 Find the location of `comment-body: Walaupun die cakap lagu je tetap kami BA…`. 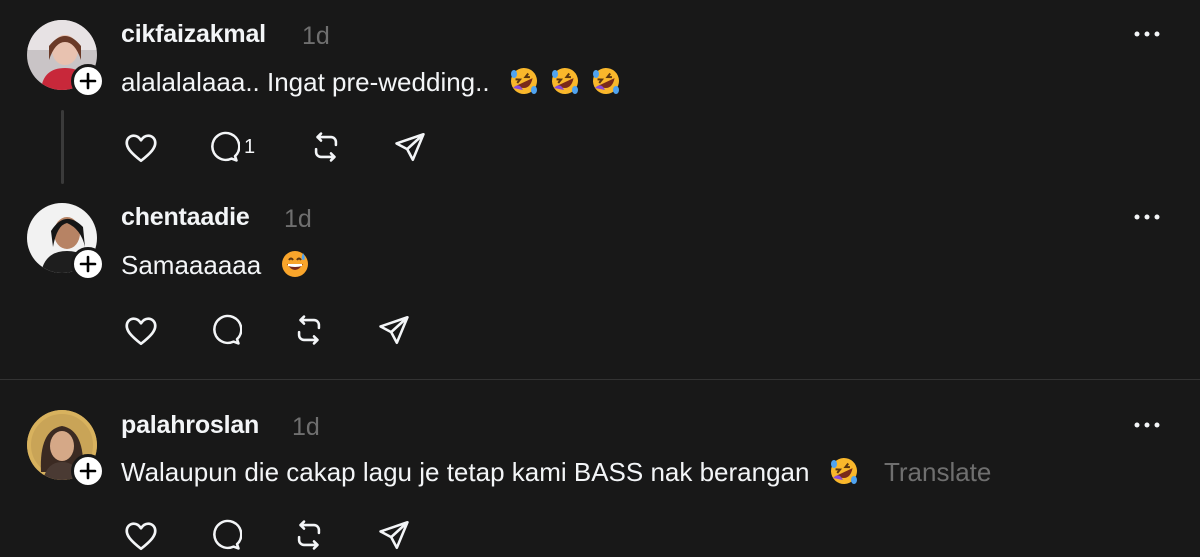

comment-body: Walaupun die cakap lagu je tetap kami BA… is located at coordinates (556, 474).